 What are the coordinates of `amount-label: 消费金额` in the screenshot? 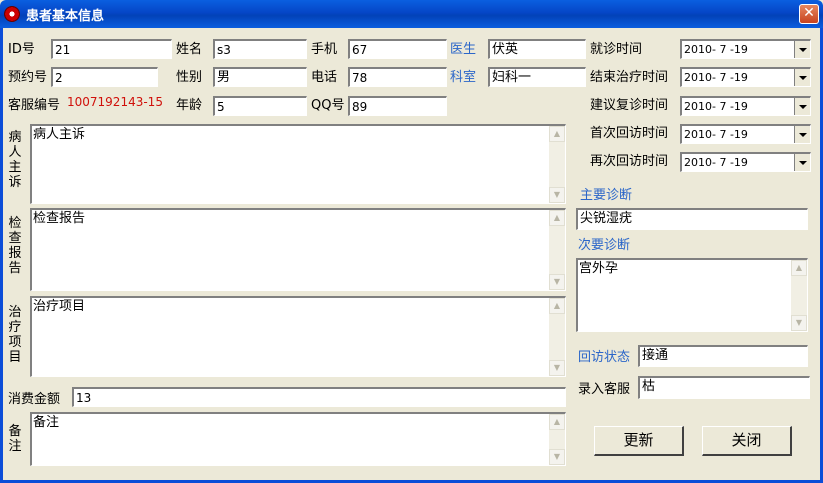 It's located at (34, 399).